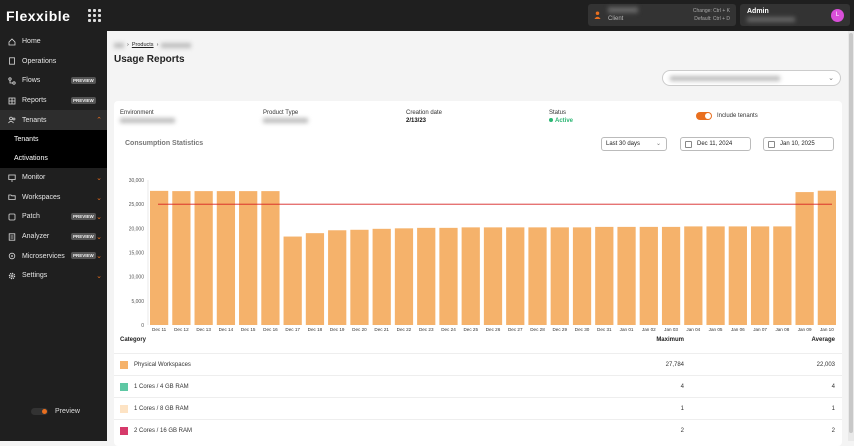 This screenshot has width=854, height=446. Describe the element at coordinates (604, 329) in the screenshot. I see `x-tick-label: Dec 31` at that location.